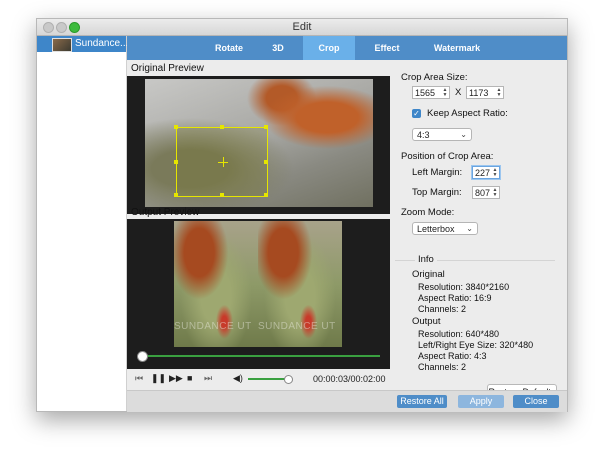 The height and width of the screenshot is (460, 600). Describe the element at coordinates (423, 135) in the screenshot. I see `aspect-ratio-value: 4:3` at that location.